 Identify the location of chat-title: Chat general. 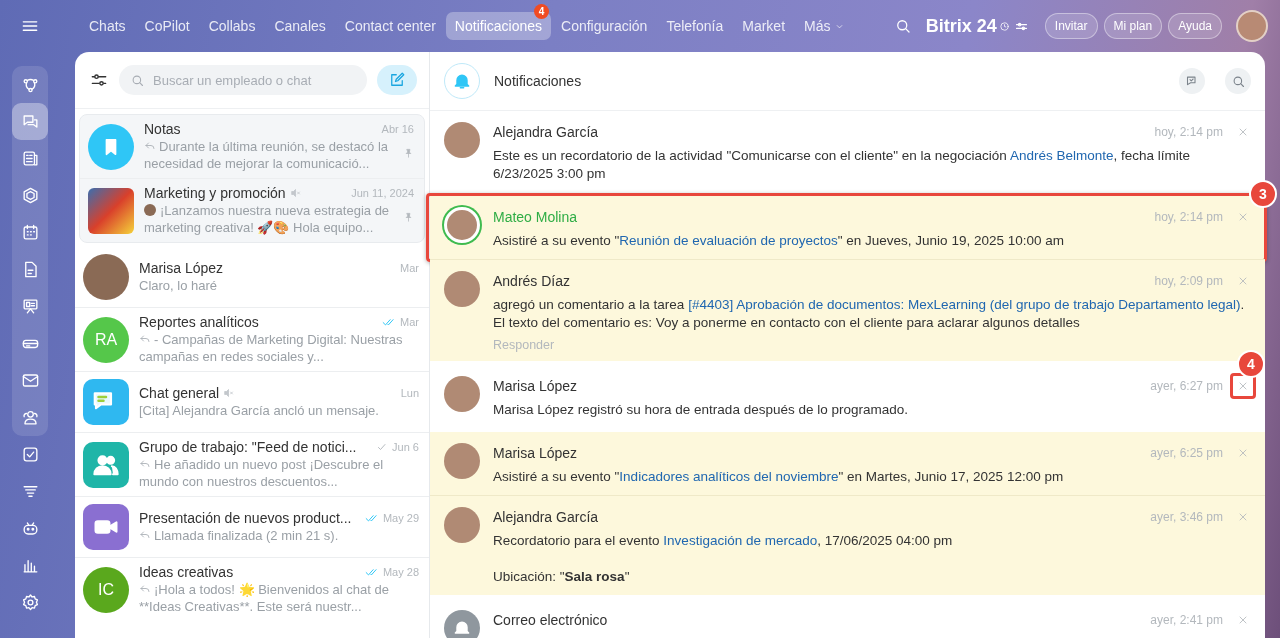
(179, 393).